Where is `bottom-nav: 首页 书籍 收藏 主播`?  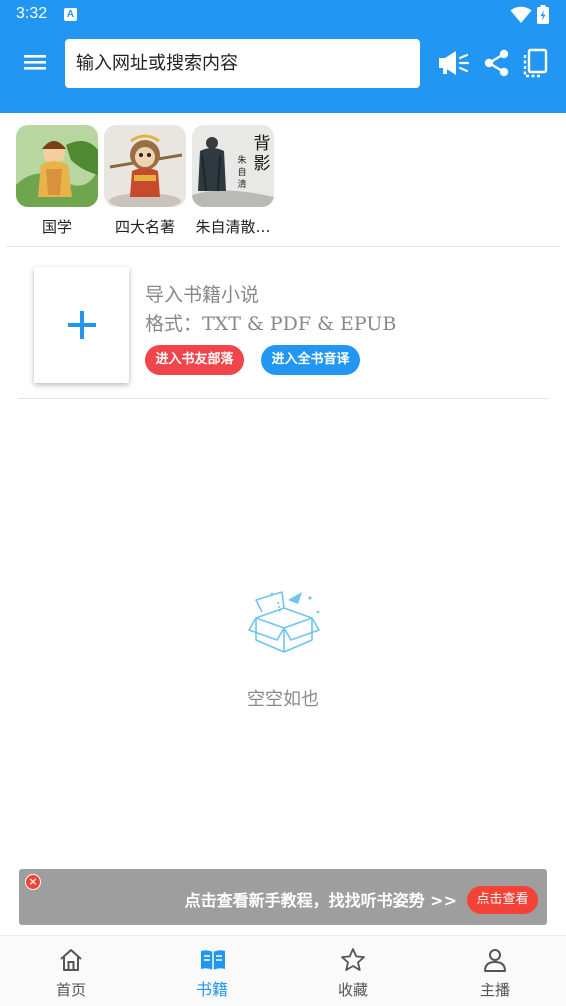
bottom-nav: 首页 书籍 收藏 主播 is located at coordinates (283, 970).